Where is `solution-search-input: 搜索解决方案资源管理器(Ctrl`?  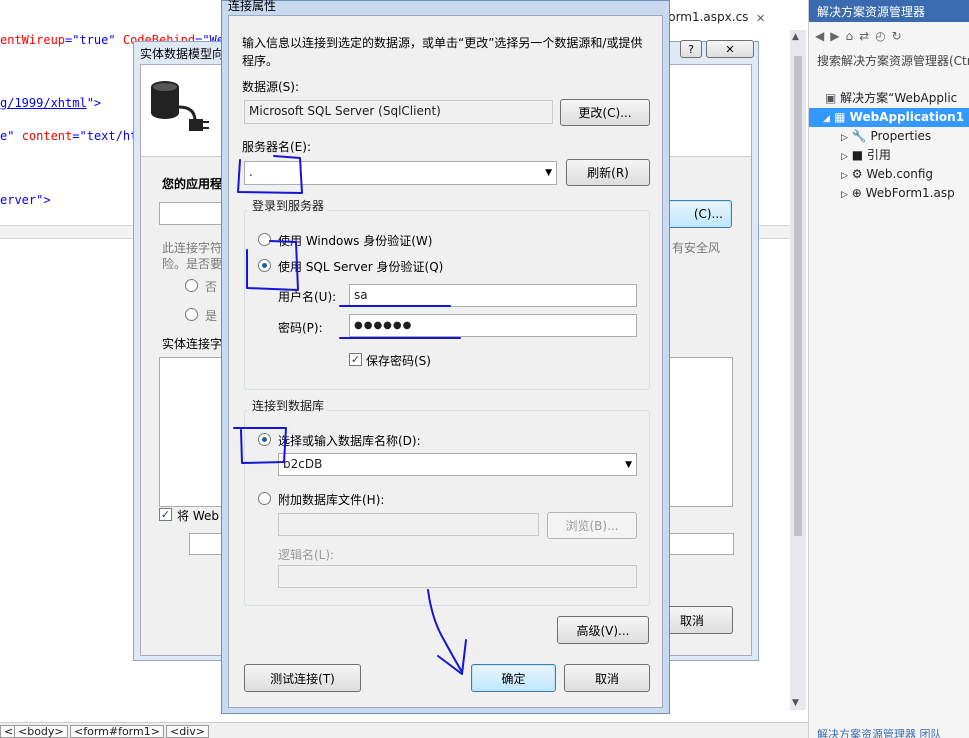
solution-search-input: 搜索解决方案资源管理器(Ctrl is located at coordinates (889, 62).